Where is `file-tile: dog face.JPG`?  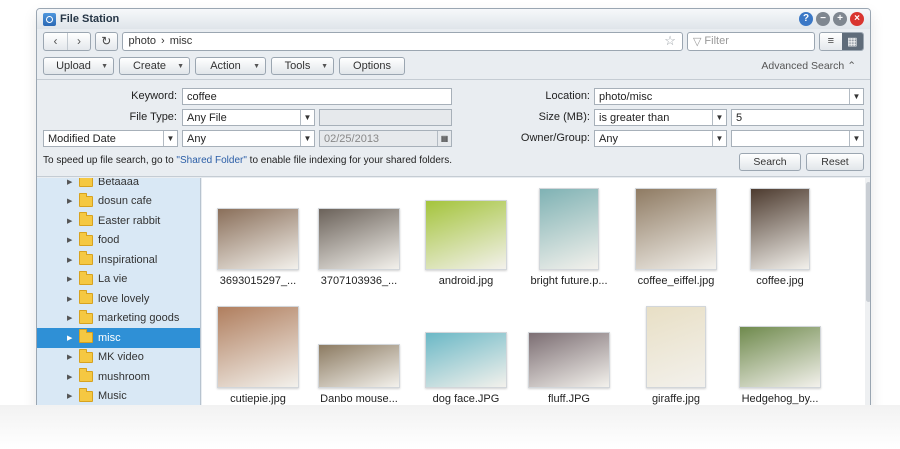
file-tile: dog face.JPG is located at coordinates (466, 368).